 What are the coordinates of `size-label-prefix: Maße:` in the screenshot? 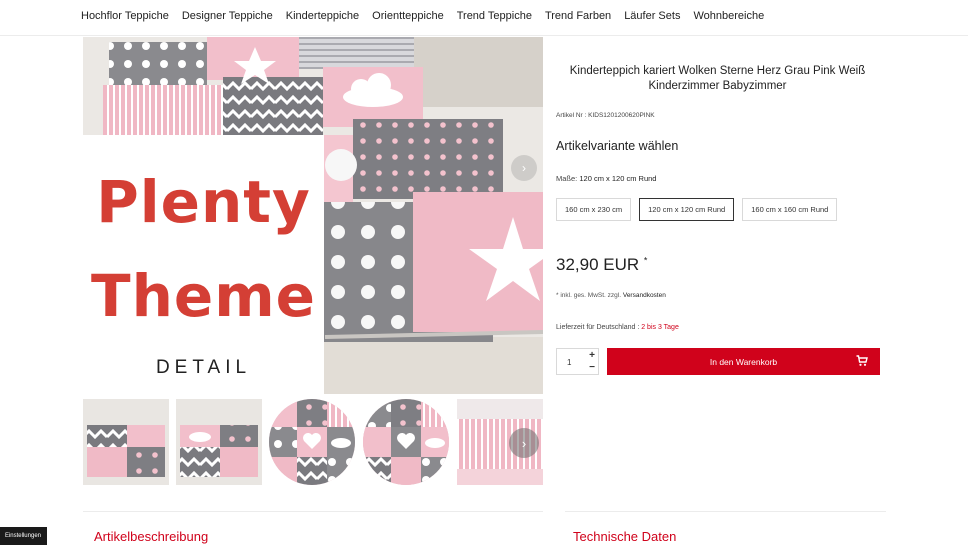 It's located at (567, 178).